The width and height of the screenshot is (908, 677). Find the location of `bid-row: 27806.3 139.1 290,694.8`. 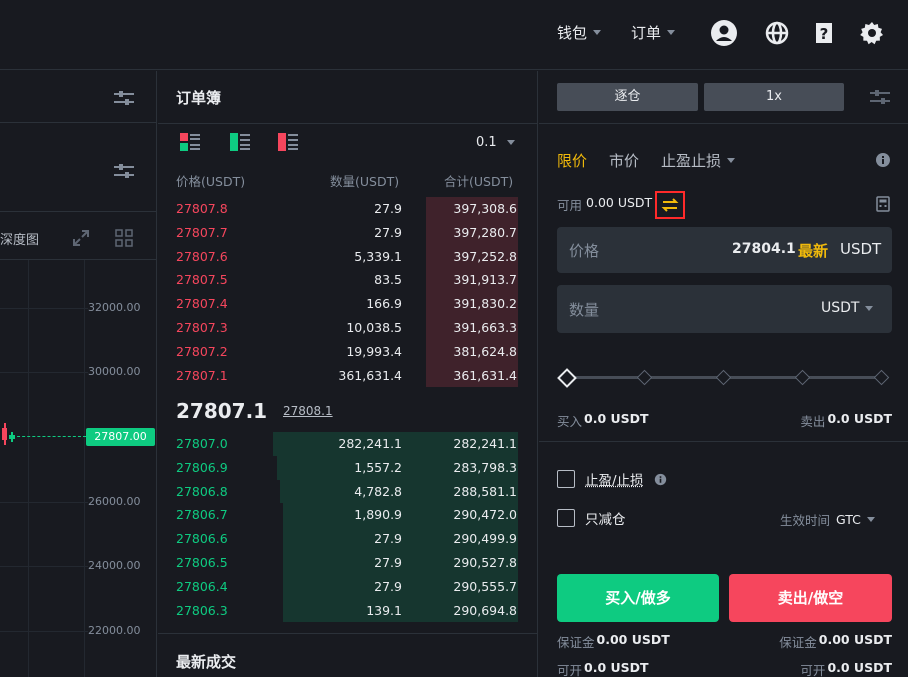

bid-row: 27806.3 139.1 290,694.8 is located at coordinates (348, 610).